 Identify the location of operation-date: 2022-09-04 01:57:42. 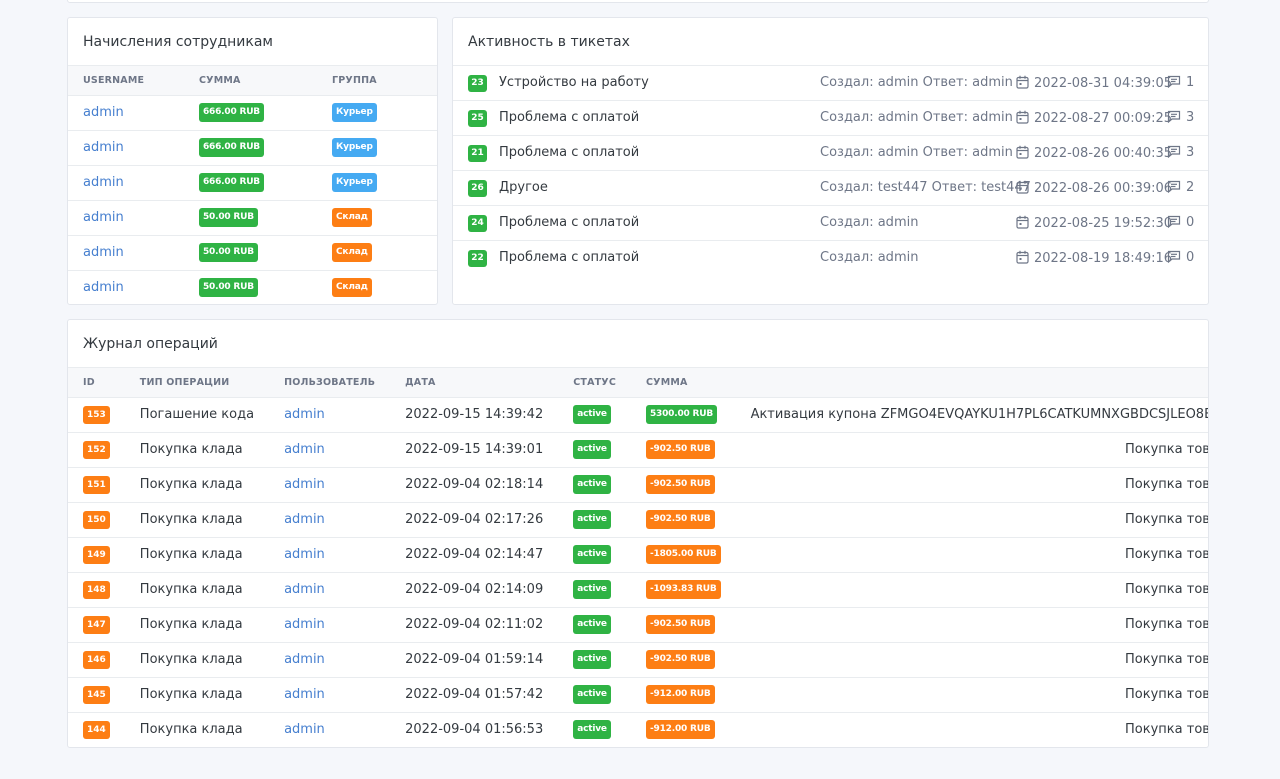
(474, 695).